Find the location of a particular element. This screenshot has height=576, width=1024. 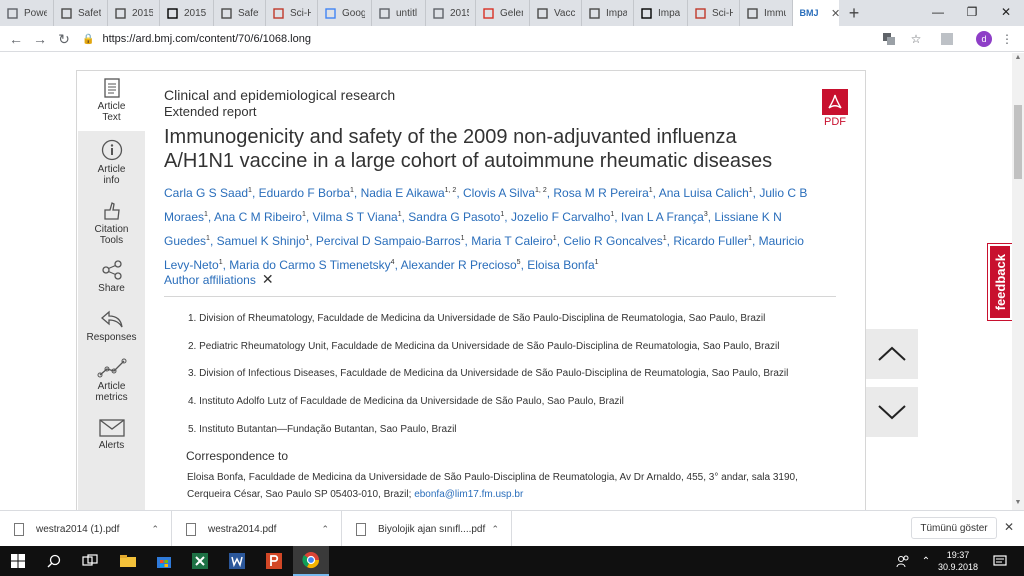

author-link: Samuel K Shinjo1 is located at coordinates (263, 241).